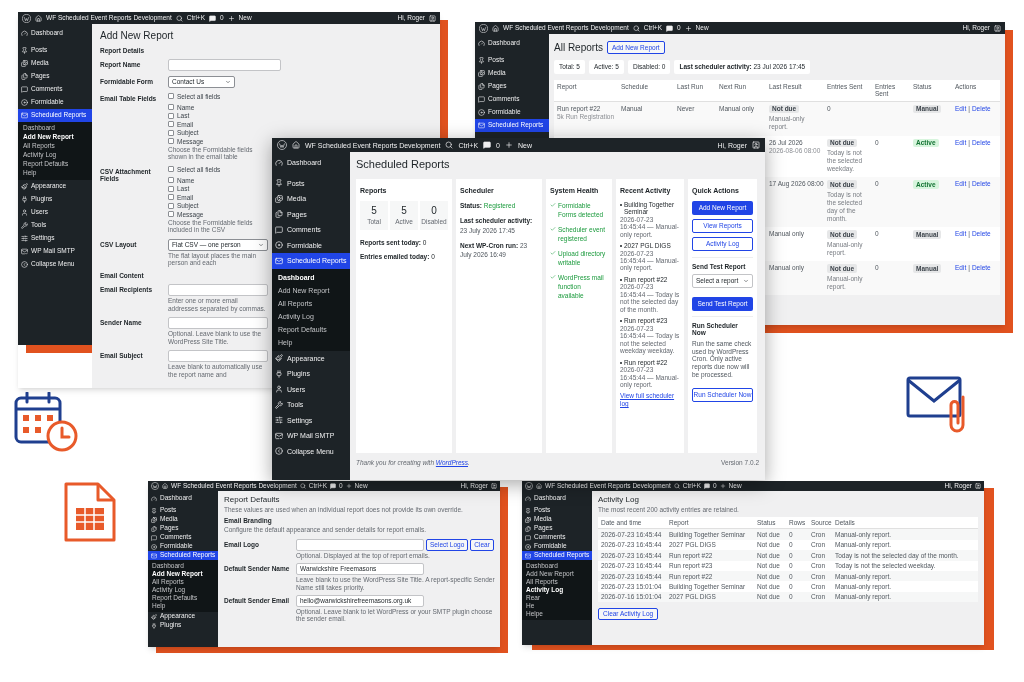 This screenshot has height=682, width=1024. Describe the element at coordinates (279, 404) in the screenshot. I see `wrench-icon` at that location.